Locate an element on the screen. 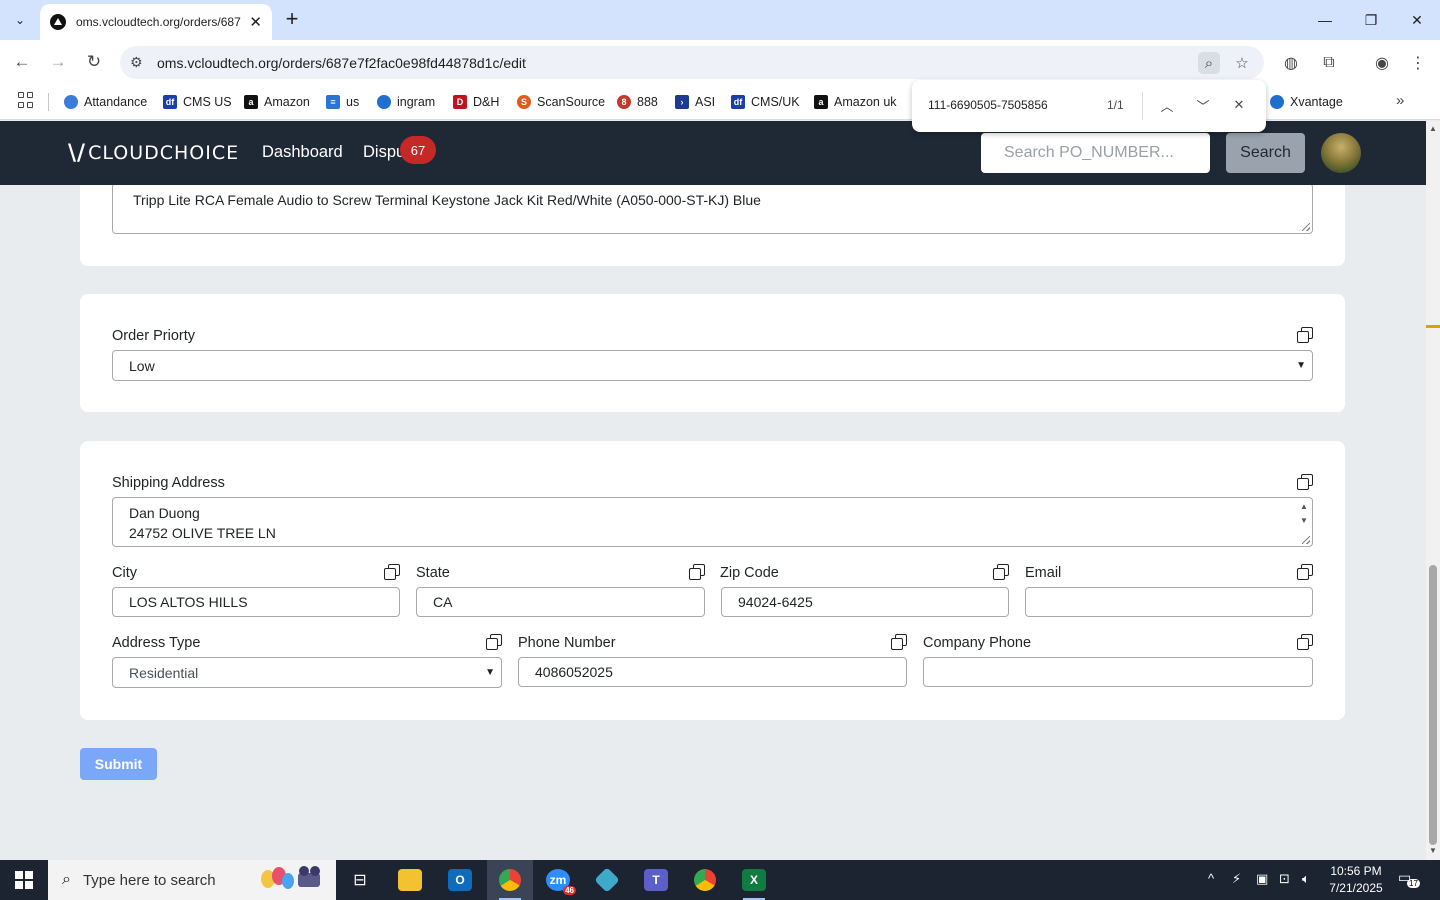 The width and height of the screenshot is (1440, 900). back-arrow-icon: ← is located at coordinates (22, 62).